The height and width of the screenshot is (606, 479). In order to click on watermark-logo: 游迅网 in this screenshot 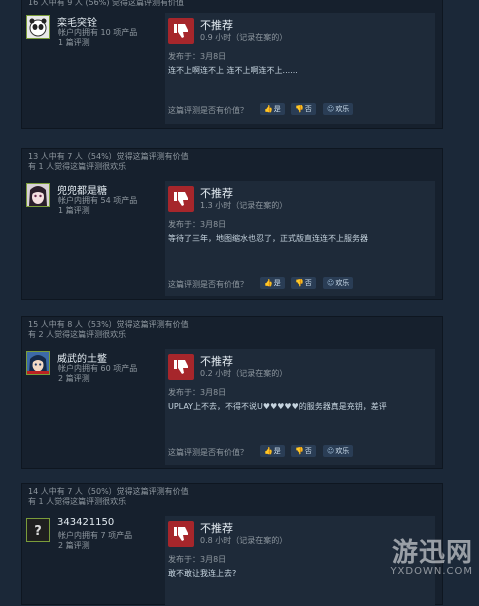, I will do `click(432, 553)`.